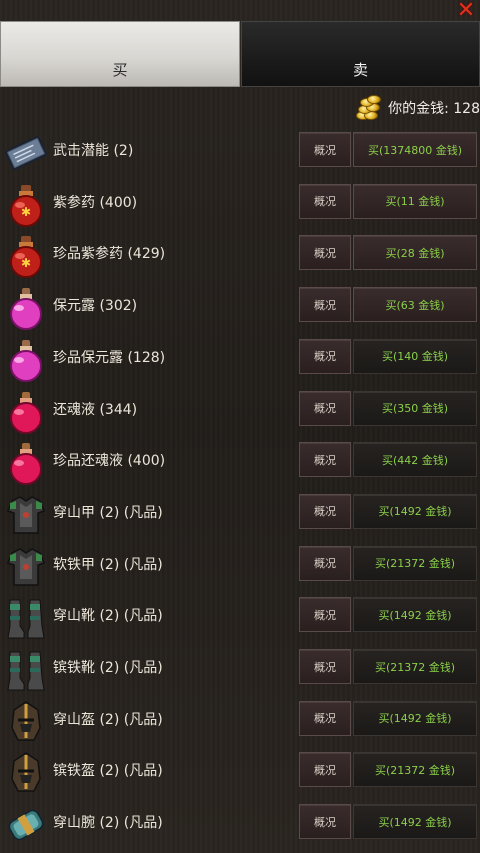 This screenshot has width=480, height=853. What do you see at coordinates (360, 70) in the screenshot?
I see `tab-sell-label: 卖` at bounding box center [360, 70].